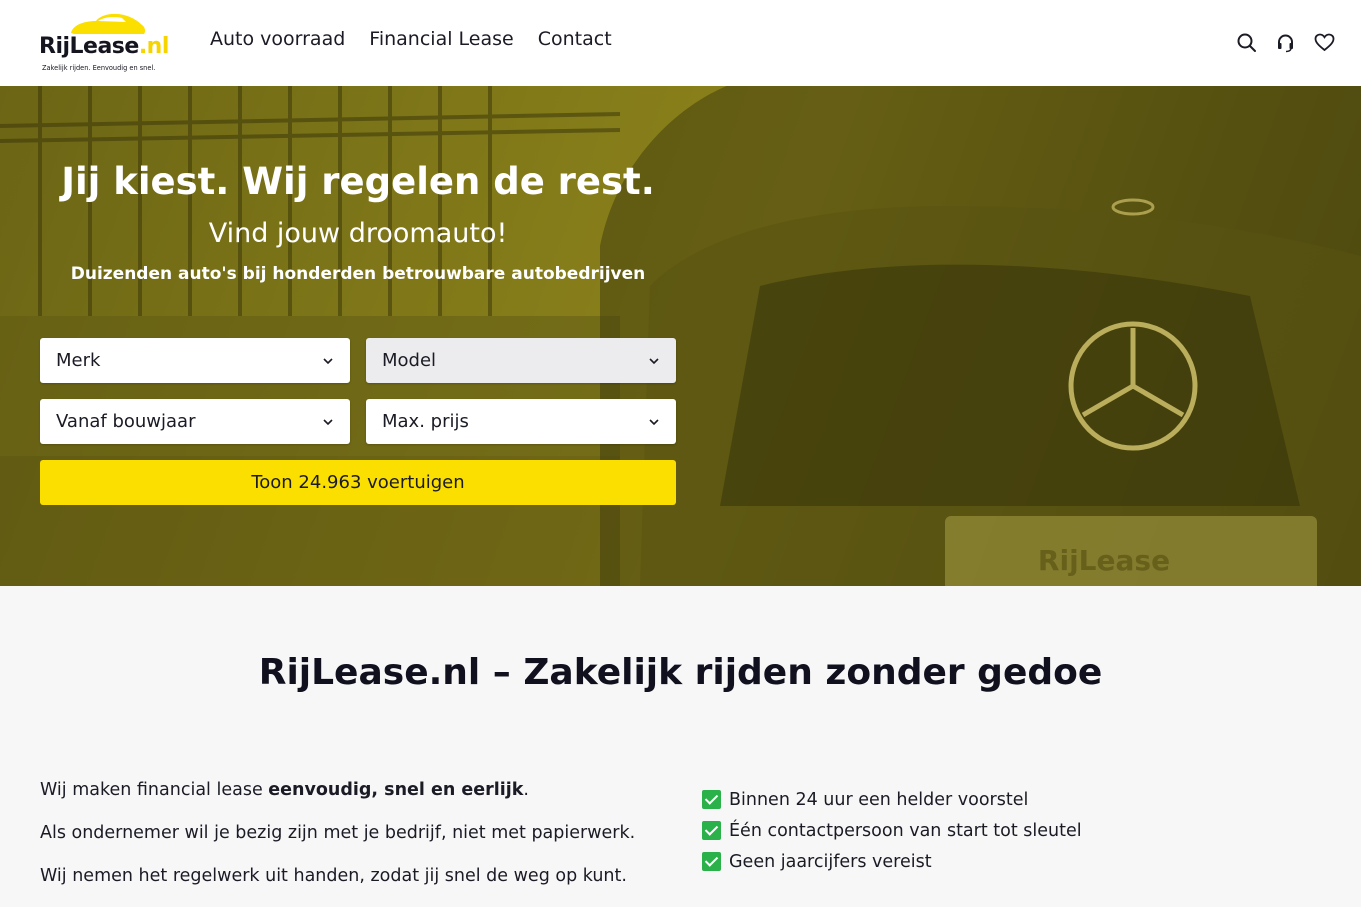  I want to click on nav-auto-voorraad: Auto voorraad, so click(277, 39).